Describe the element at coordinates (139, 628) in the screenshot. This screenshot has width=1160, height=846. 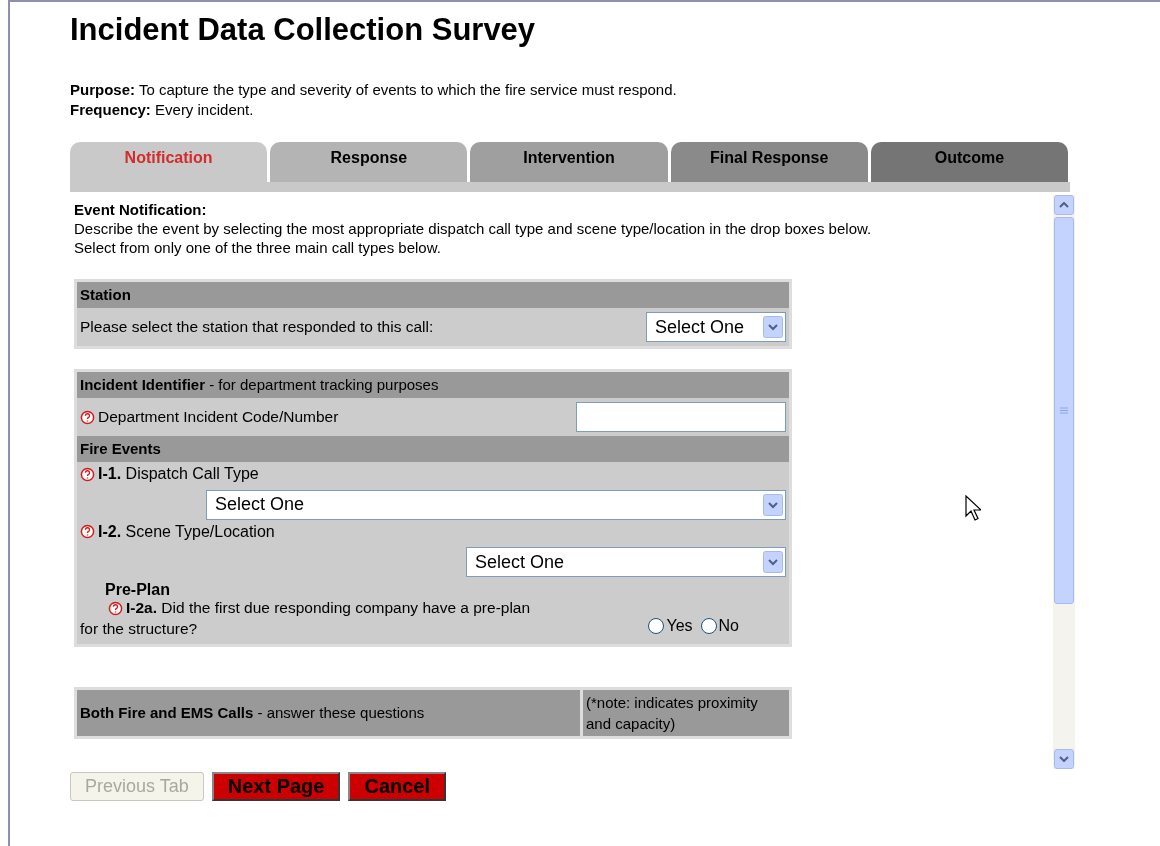
I see `question-label: for the structure?` at that location.